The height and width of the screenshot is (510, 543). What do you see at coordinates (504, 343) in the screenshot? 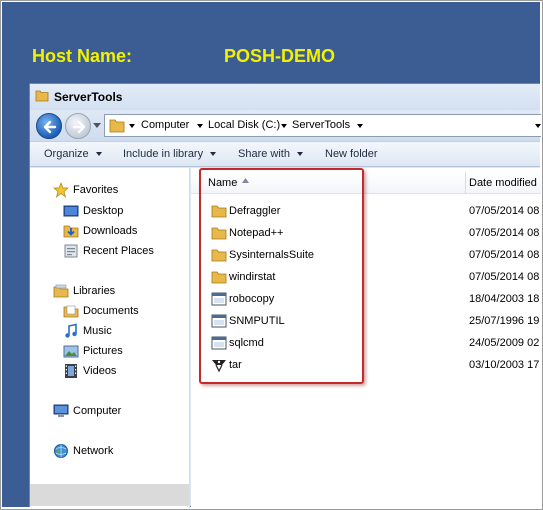
I see `file-date: 24/05/2009 02` at bounding box center [504, 343].